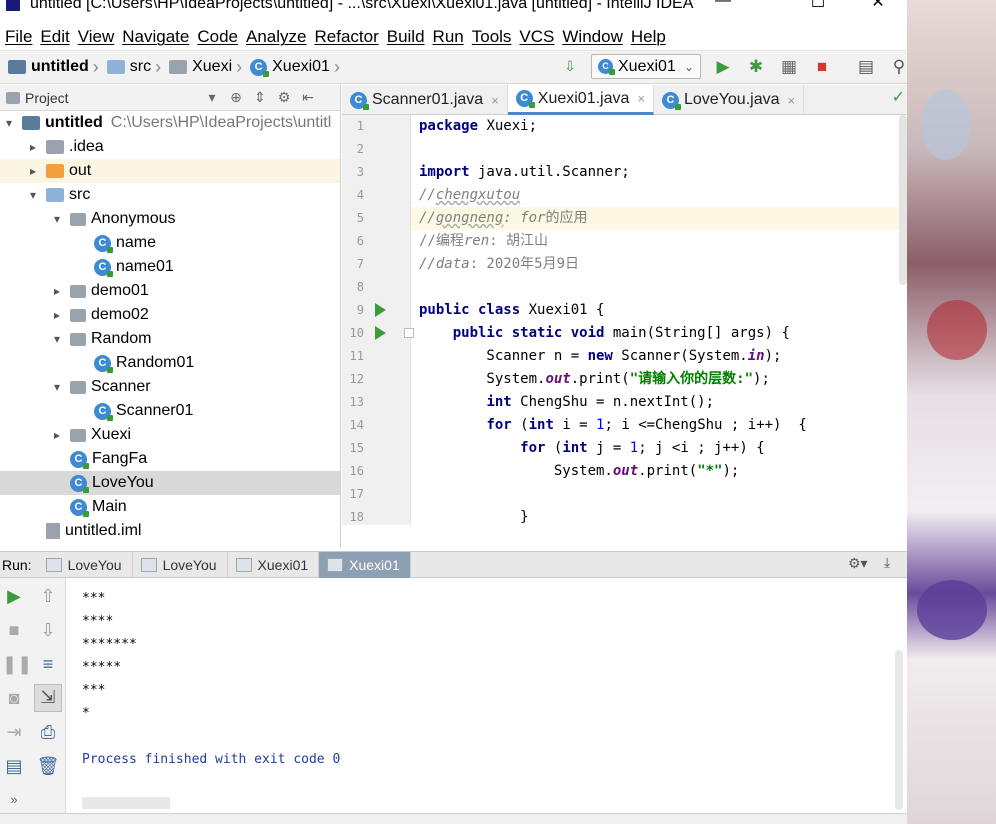 Image resolution: width=996 pixels, height=824 pixels. Describe the element at coordinates (659, 241) in the screenshot. I see `code-line: //编程ren: 胡江山` at that location.